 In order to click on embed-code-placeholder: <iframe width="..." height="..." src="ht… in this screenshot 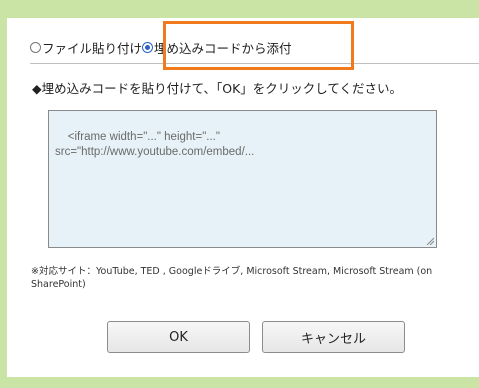, I will do `click(155, 144)`.